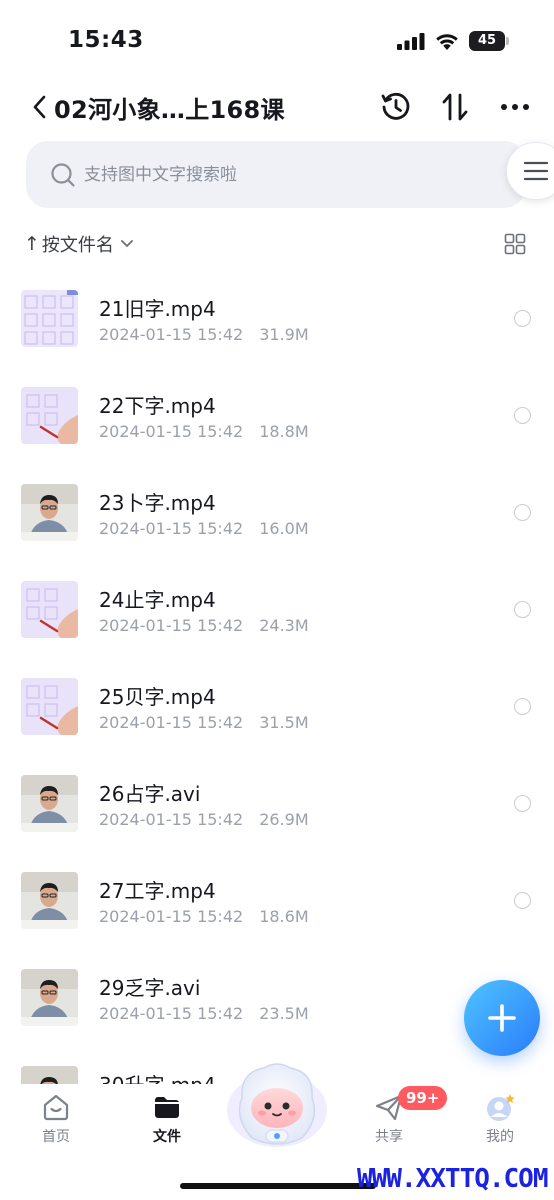 Image resolution: width=554 pixels, height=1200 pixels. Describe the element at coordinates (284, 431) in the screenshot. I see `file-size: 18.8M` at that location.